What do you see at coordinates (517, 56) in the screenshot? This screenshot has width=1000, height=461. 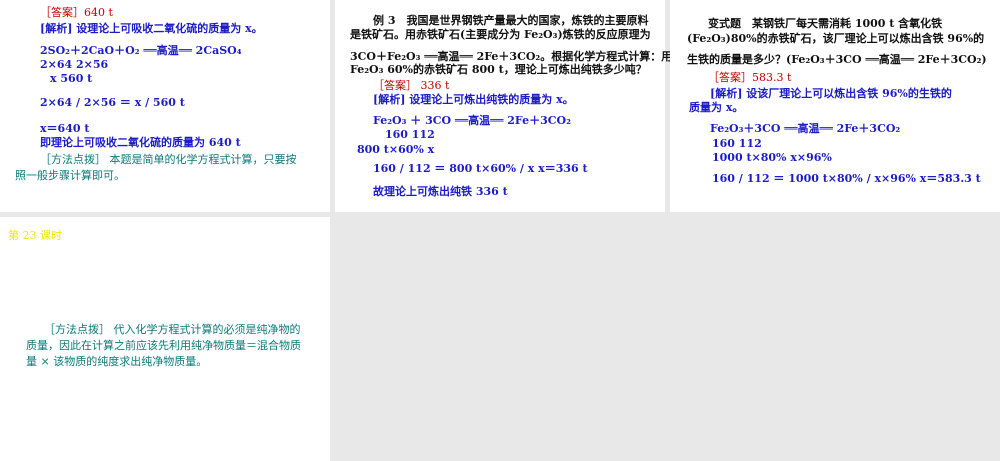 I see `text-line: 3CO＋Fe₂O₃ ══高温══ 2Fe＋3CO₂。根据化学方程式计算：用含` at bounding box center [517, 56].